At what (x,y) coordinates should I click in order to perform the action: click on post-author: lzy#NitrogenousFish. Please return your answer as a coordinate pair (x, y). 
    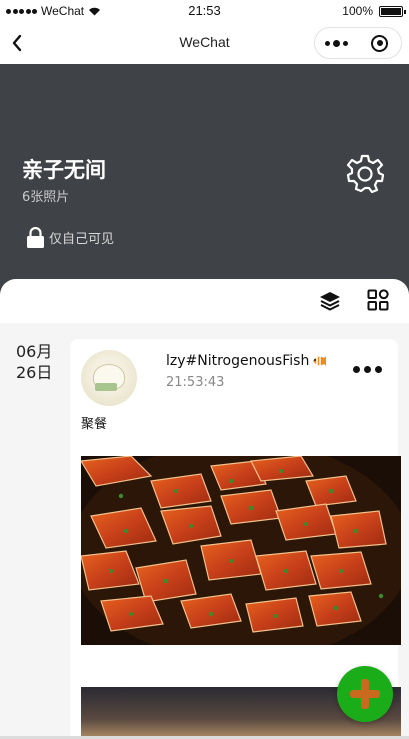
    Looking at the image, I should click on (246, 361).